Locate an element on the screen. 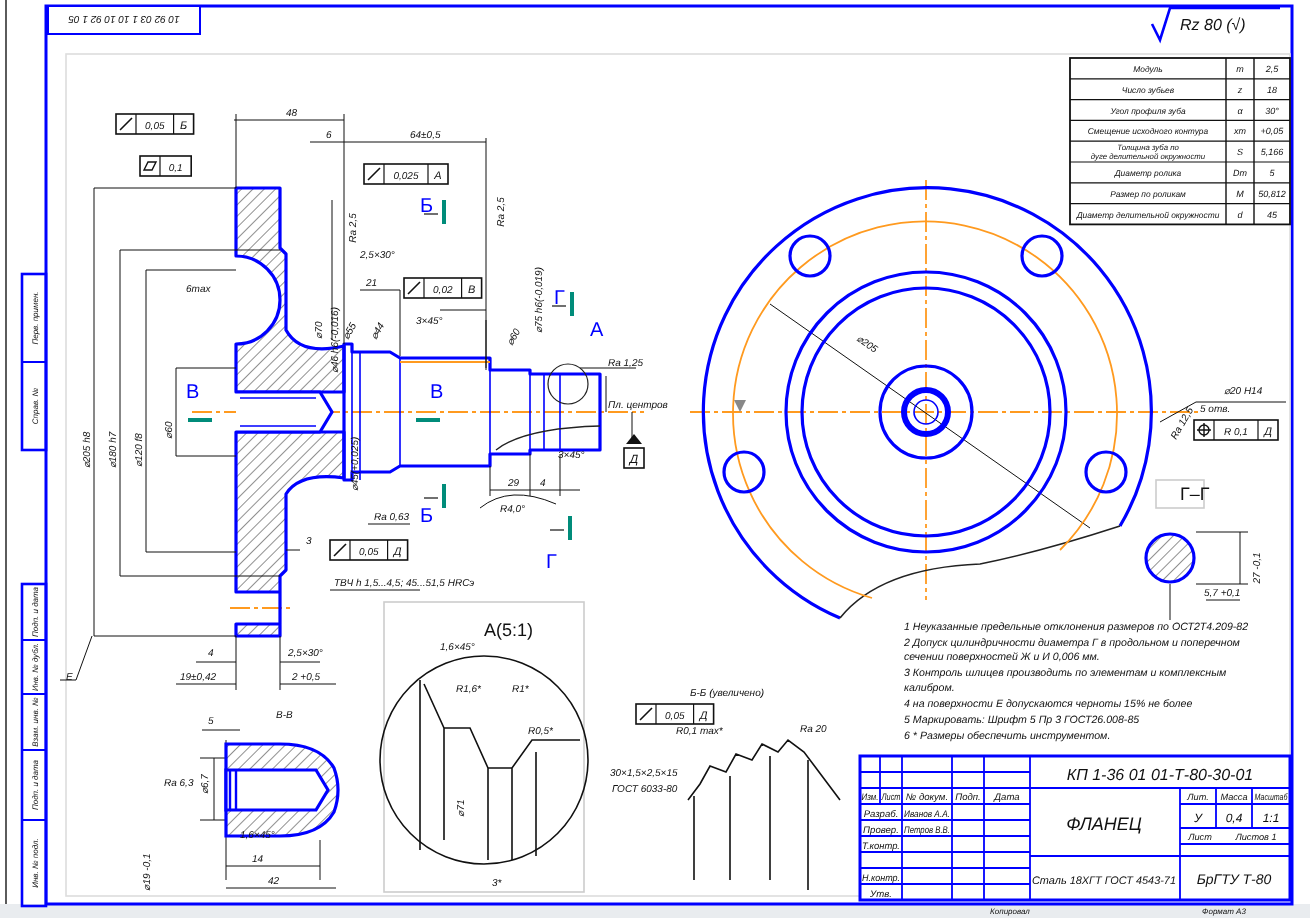 Image resolution: width=1310 pixels, height=918 pixels. roughness-mark: Rz 80 (√) is located at coordinates (1213, 25).